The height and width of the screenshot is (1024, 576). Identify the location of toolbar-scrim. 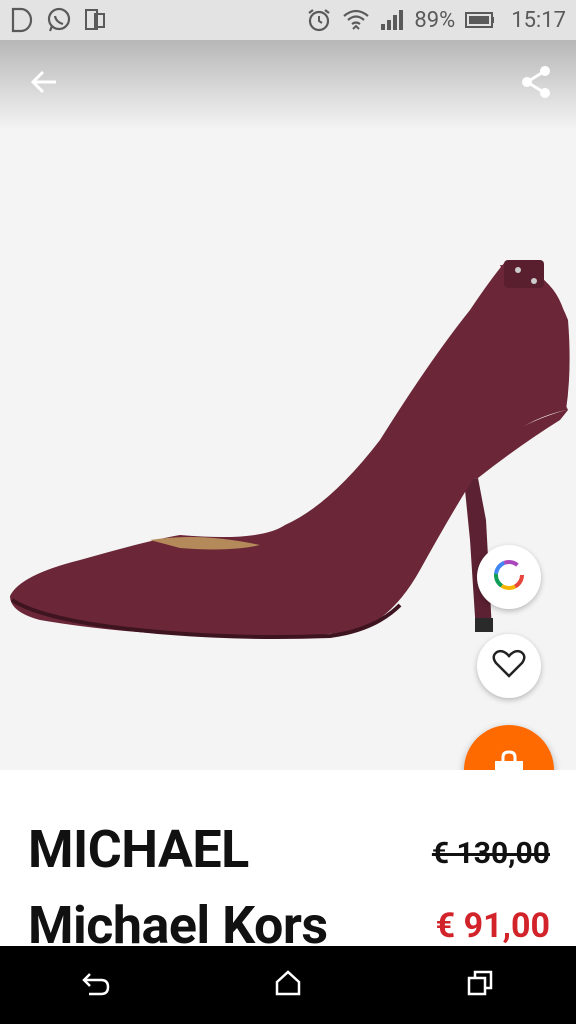
(288, 85).